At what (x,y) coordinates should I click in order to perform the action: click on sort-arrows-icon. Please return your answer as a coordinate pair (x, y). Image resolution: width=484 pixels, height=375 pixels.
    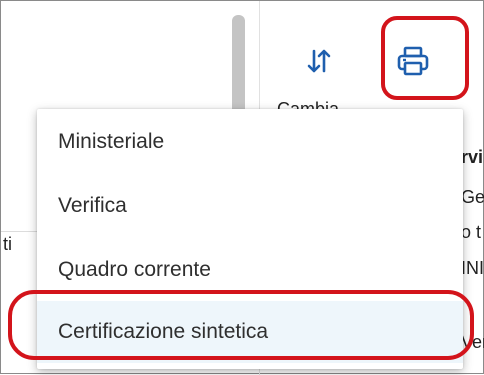
    Looking at the image, I should click on (319, 63).